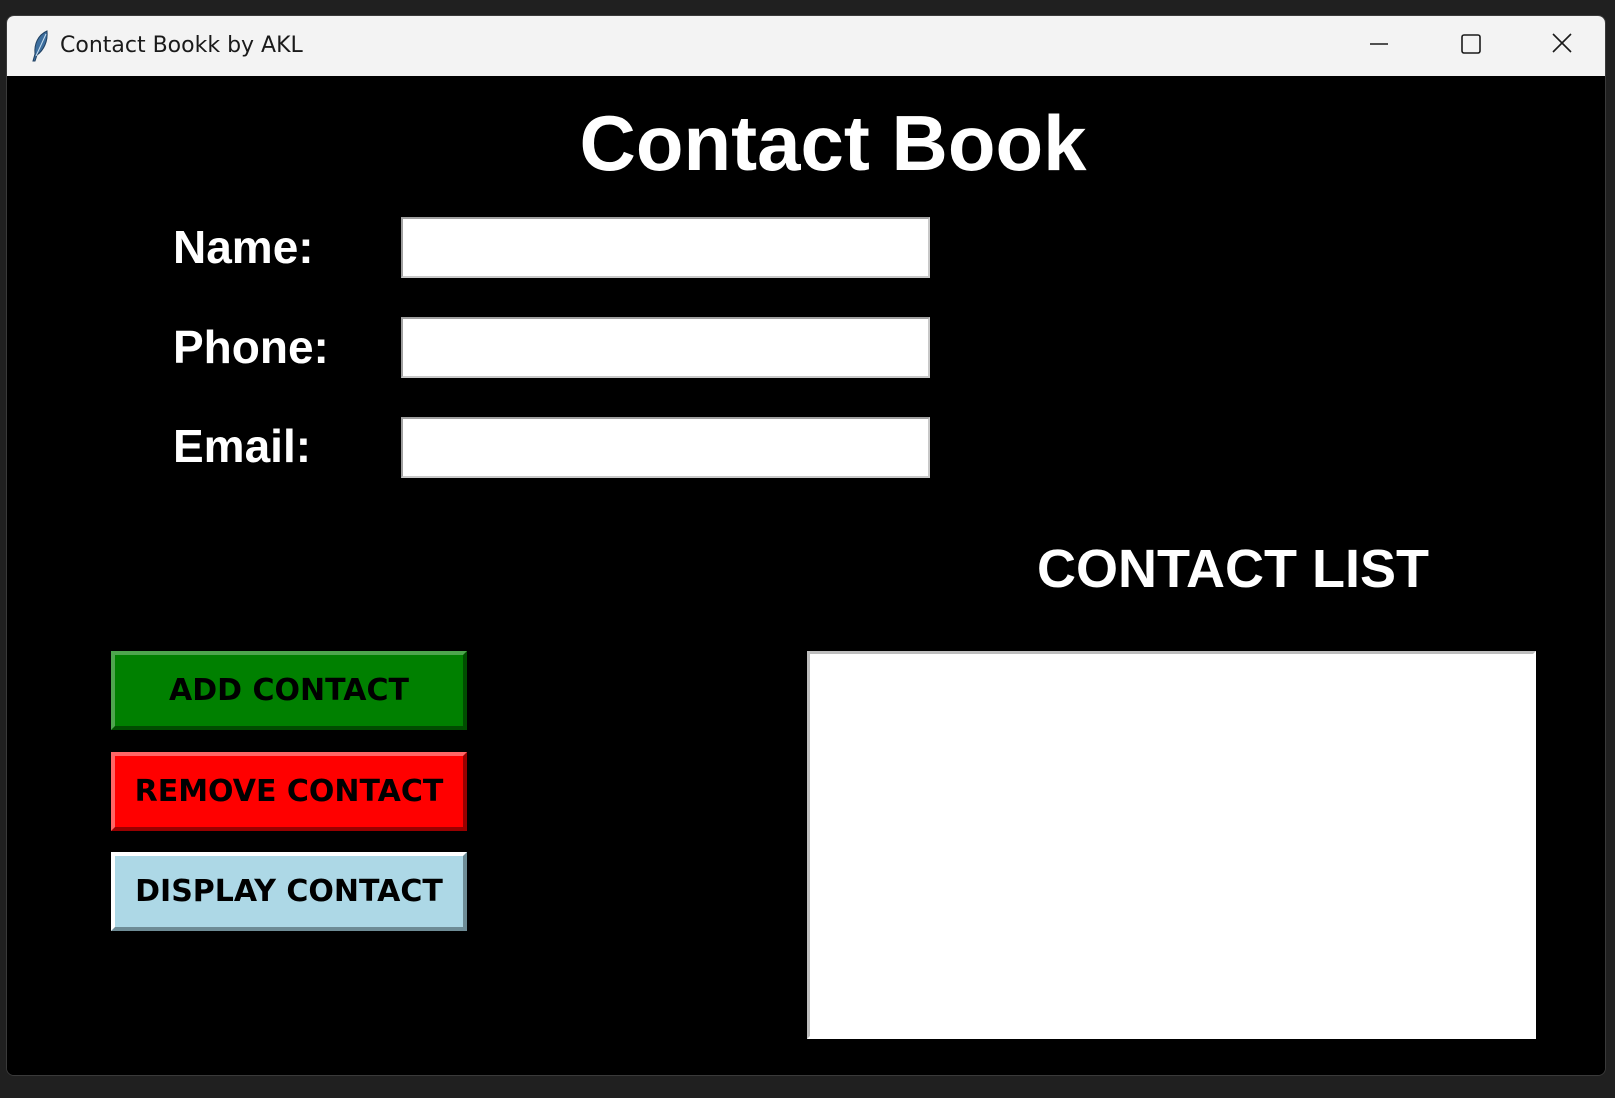 Image resolution: width=1615 pixels, height=1098 pixels. What do you see at coordinates (833, 143) in the screenshot?
I see `page-title: Contact Book` at bounding box center [833, 143].